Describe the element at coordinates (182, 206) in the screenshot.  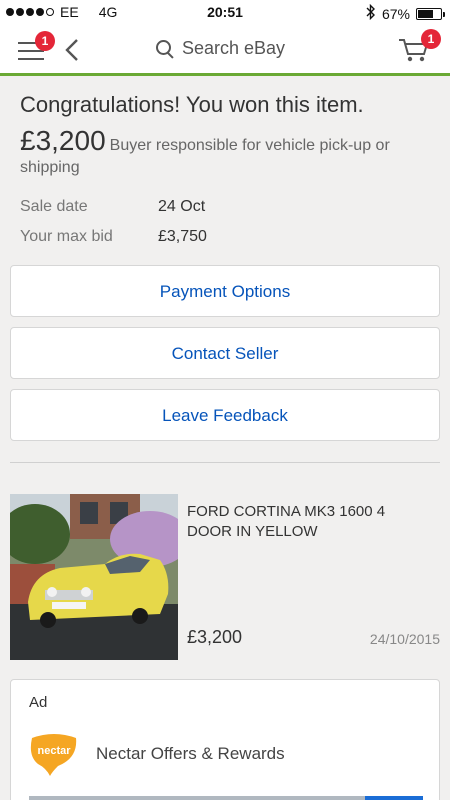
I see `sale-date-value: 24 Oct` at that location.